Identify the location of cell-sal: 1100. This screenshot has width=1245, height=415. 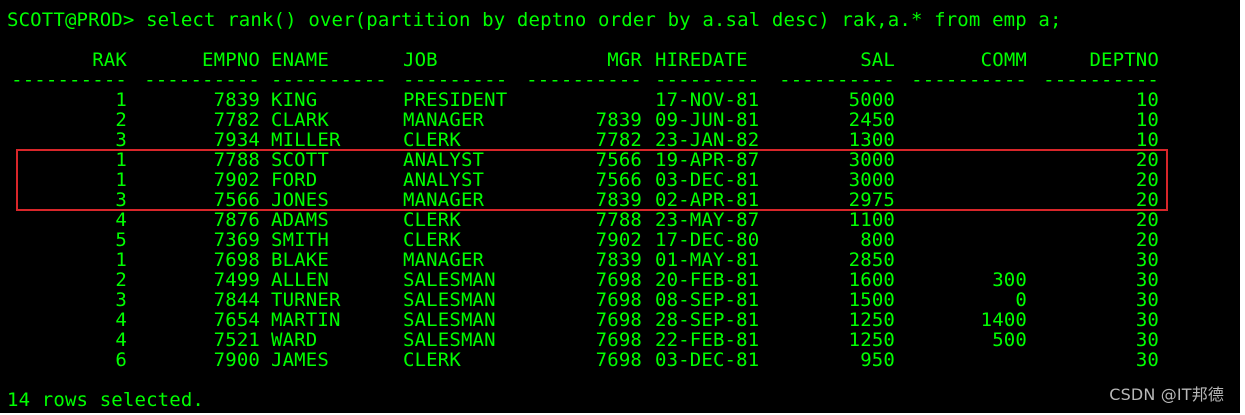
(871, 220).